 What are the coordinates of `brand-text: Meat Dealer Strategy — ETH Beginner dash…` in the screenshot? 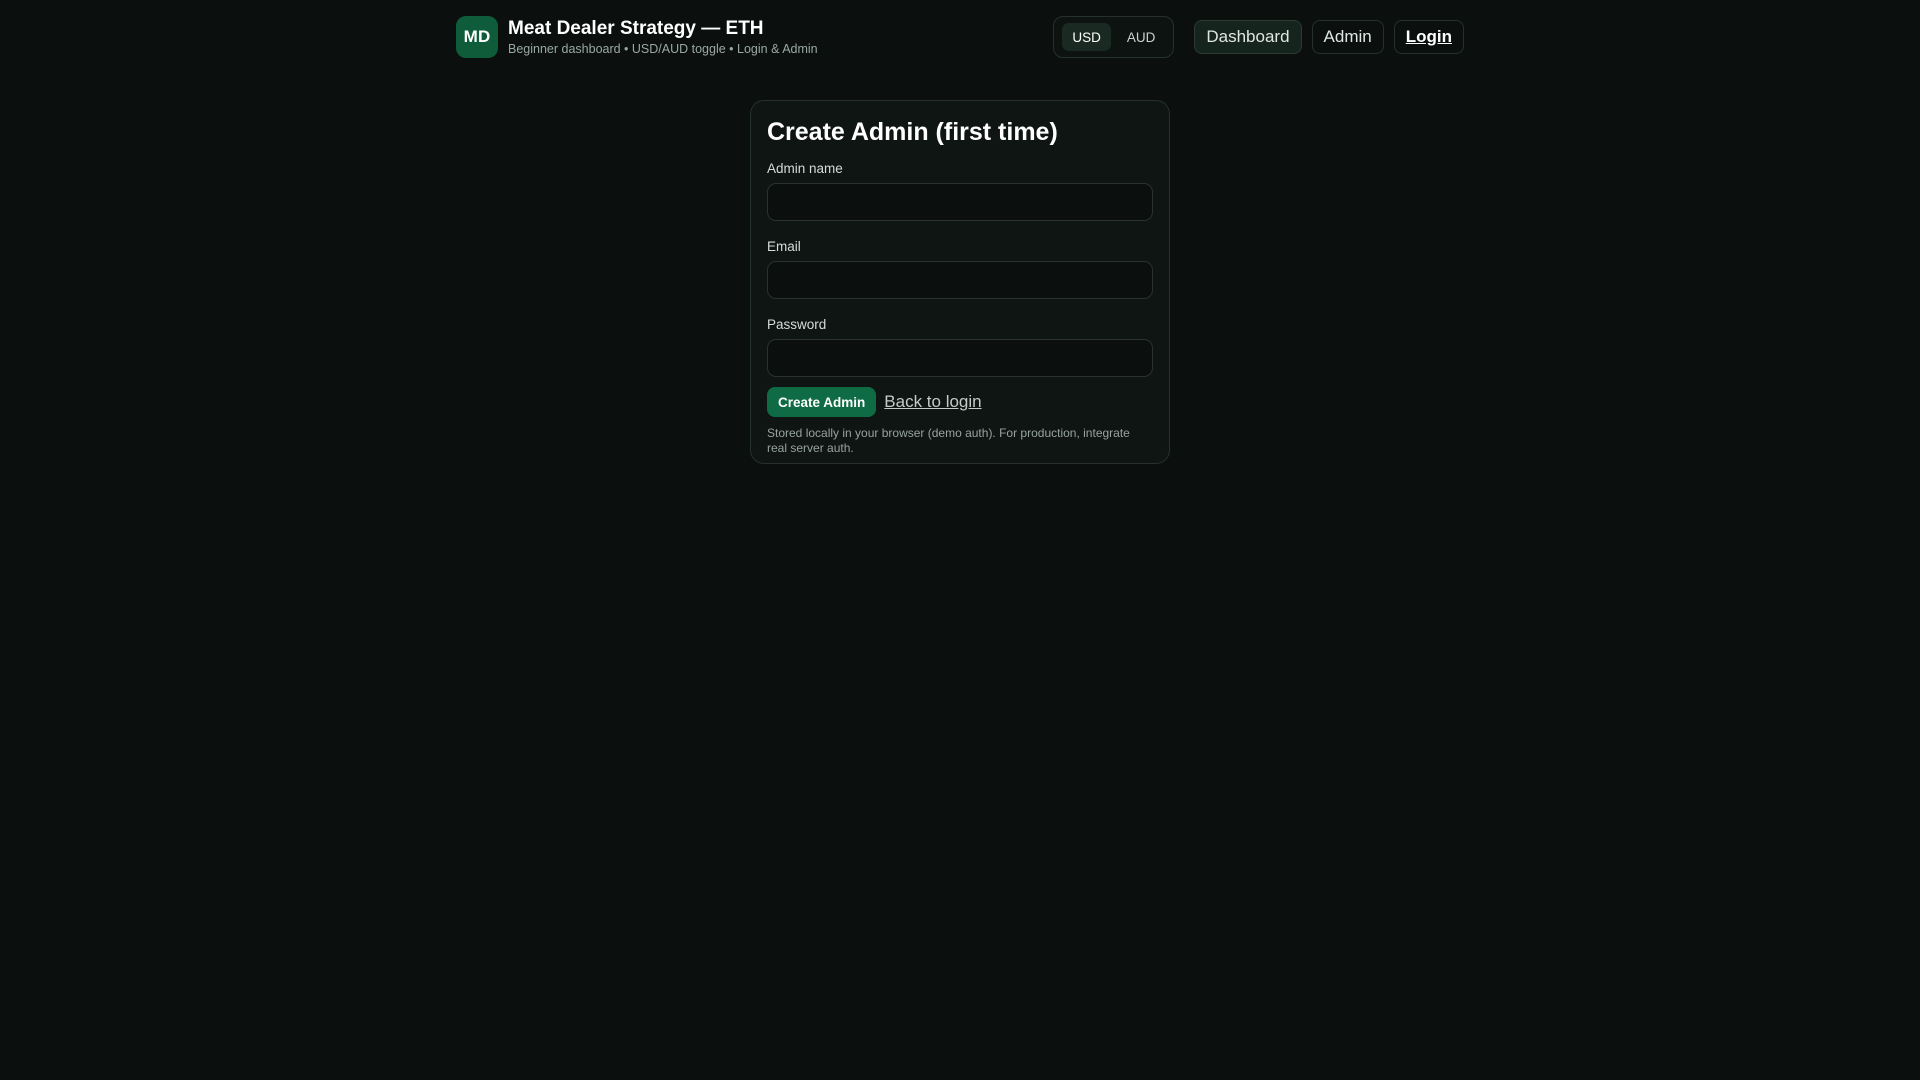 It's located at (663, 37).